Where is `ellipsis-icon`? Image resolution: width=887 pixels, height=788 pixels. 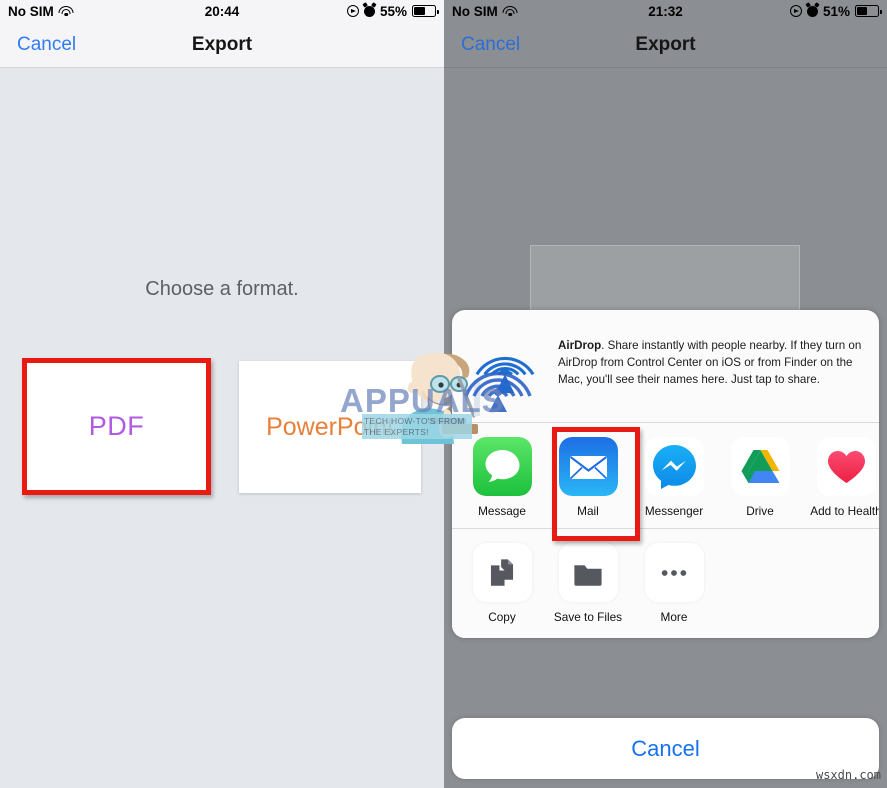 ellipsis-icon is located at coordinates (674, 572).